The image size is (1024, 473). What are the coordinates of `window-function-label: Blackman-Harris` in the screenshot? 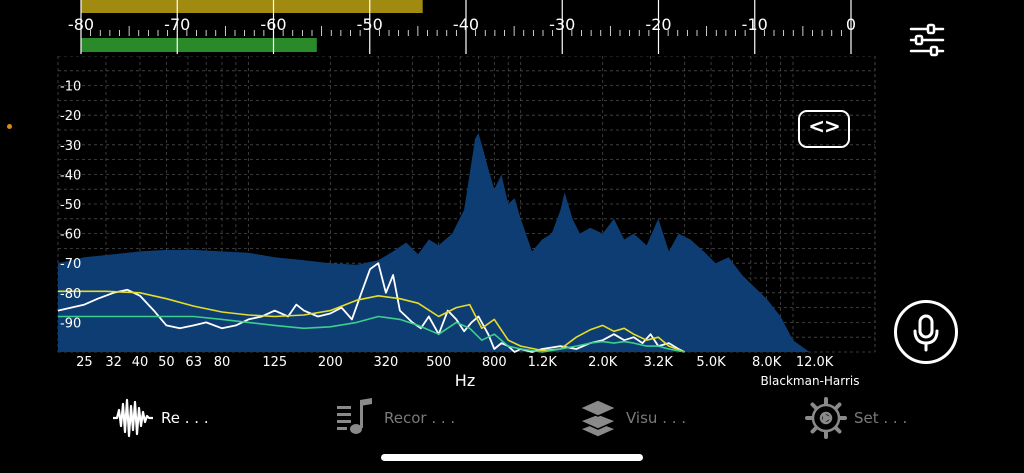 It's located at (810, 381).